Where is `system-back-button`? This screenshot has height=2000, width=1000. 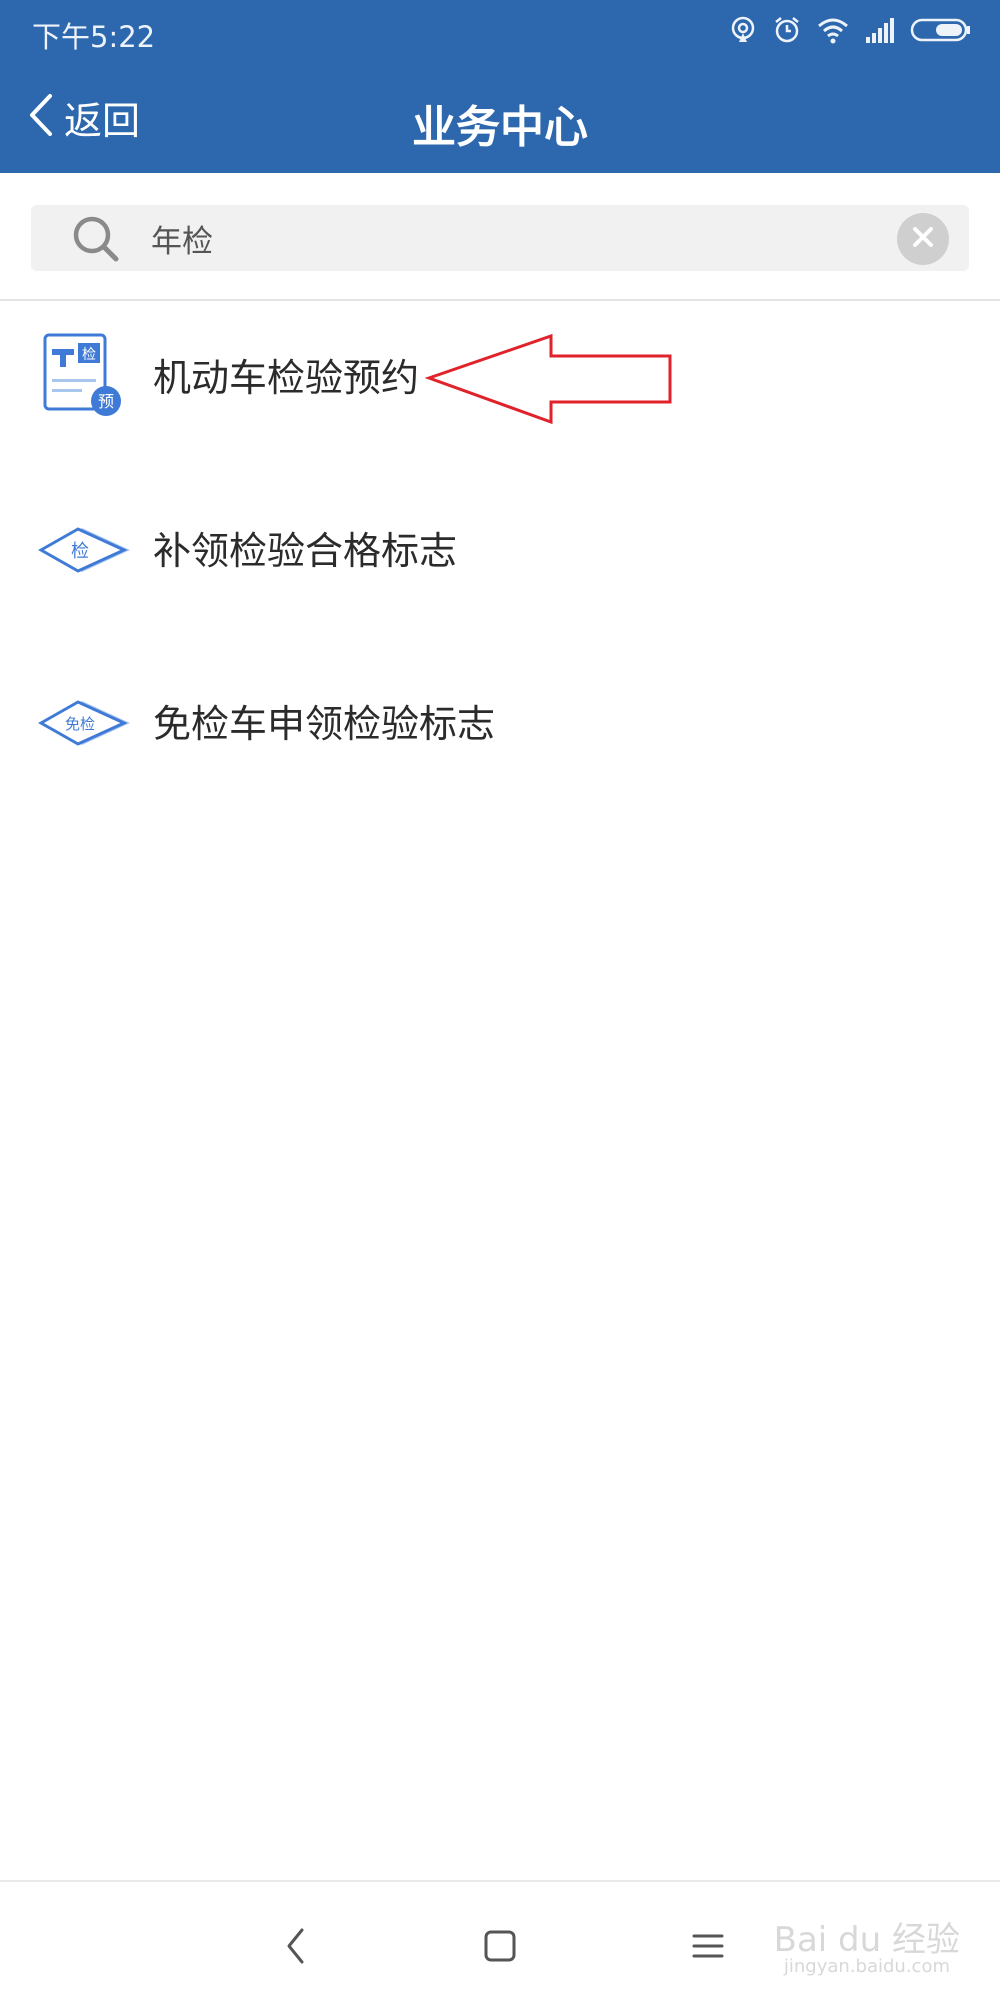 system-back-button is located at coordinates (296, 1948).